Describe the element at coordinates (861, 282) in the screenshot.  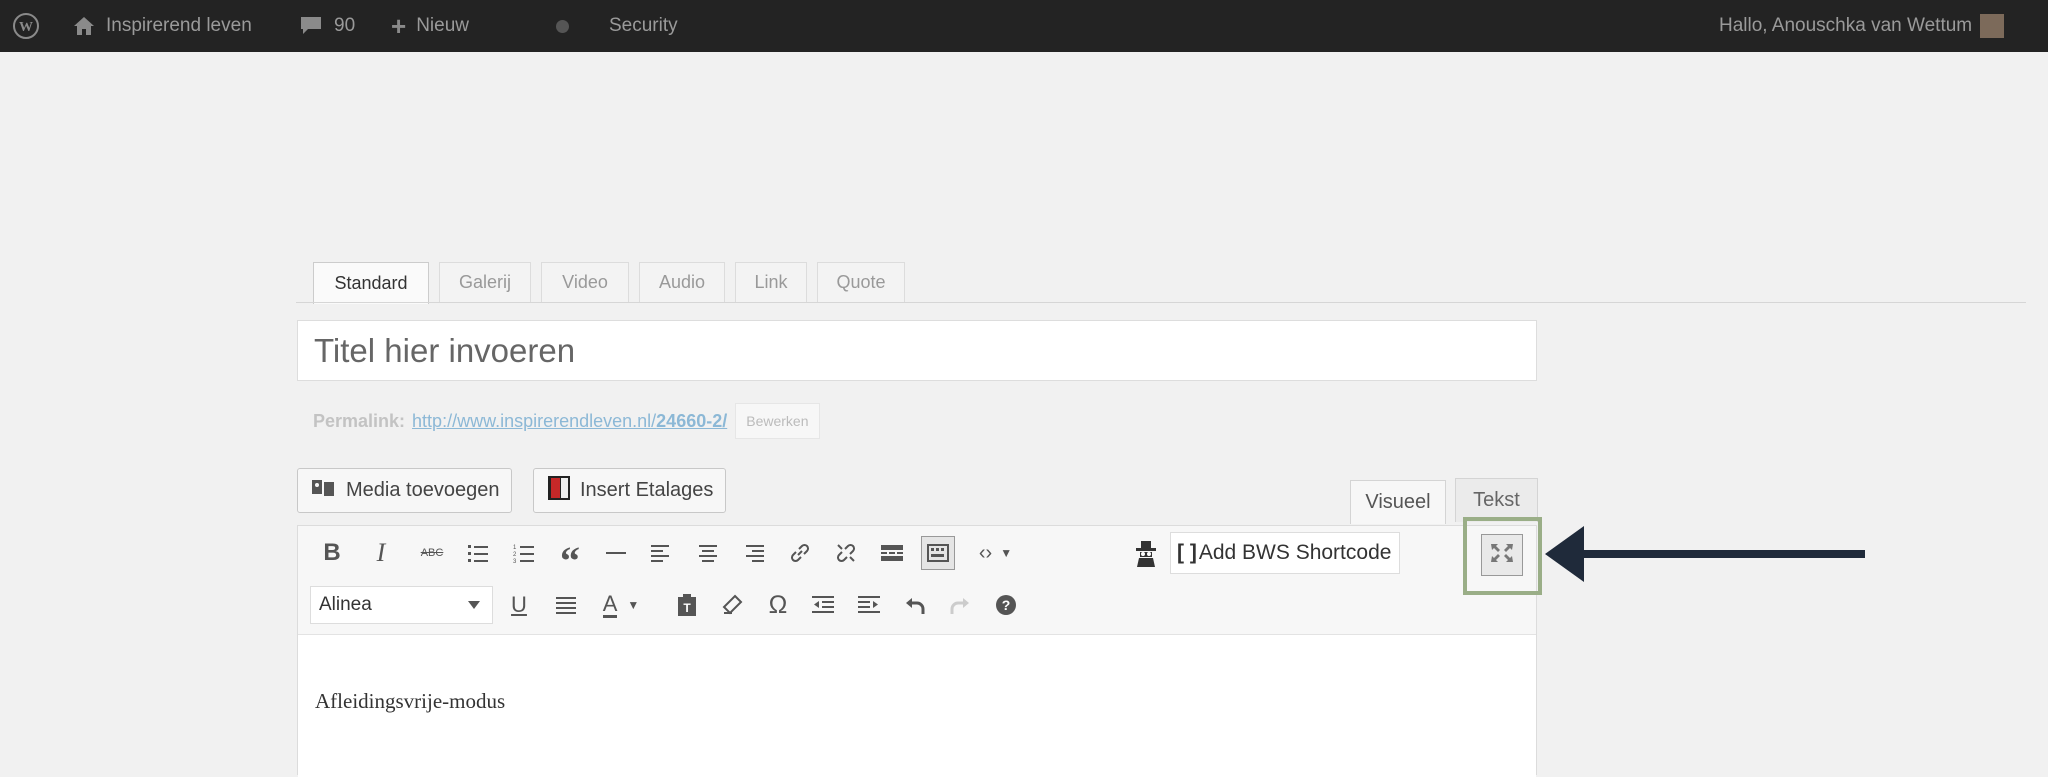
I see `tab-quote: Quote` at that location.